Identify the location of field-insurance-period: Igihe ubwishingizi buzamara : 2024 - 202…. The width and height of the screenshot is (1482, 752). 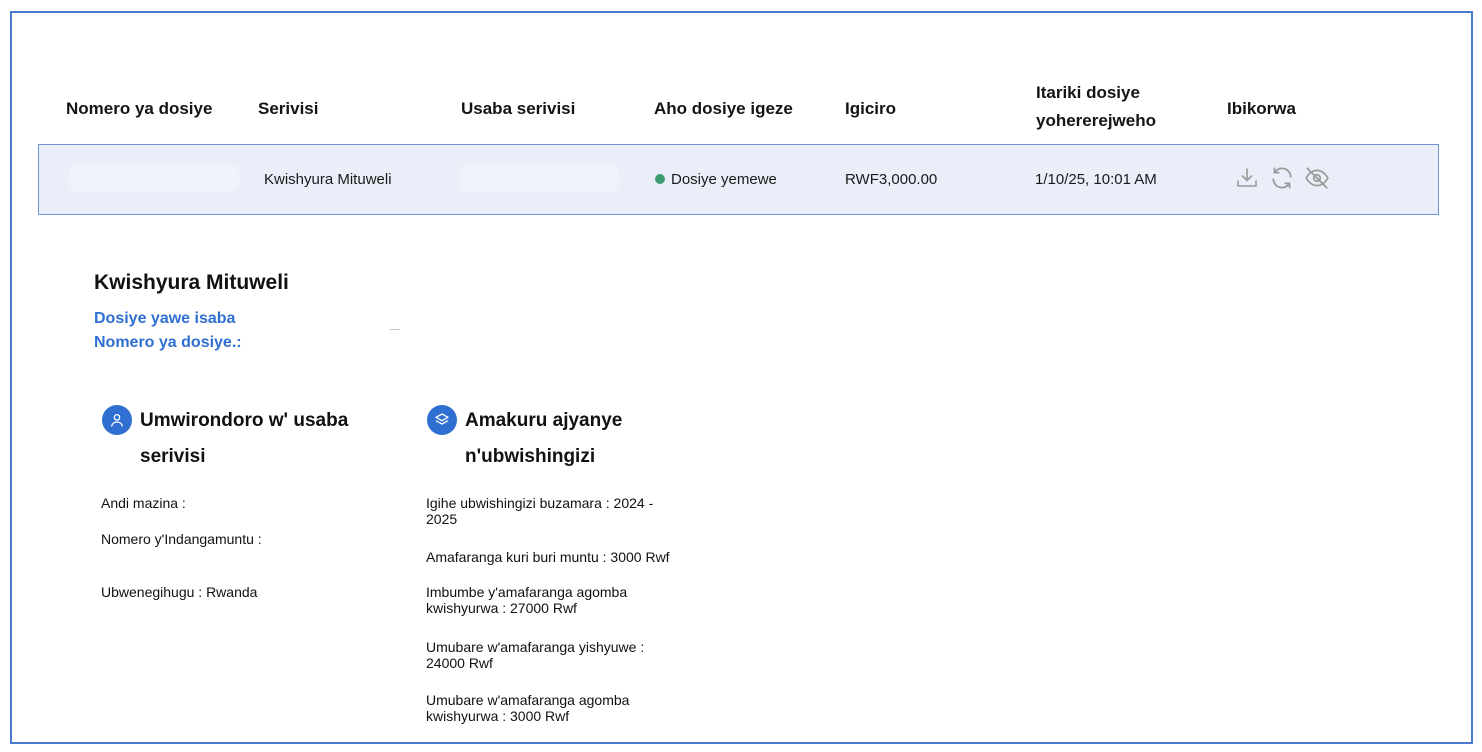
(539, 511).